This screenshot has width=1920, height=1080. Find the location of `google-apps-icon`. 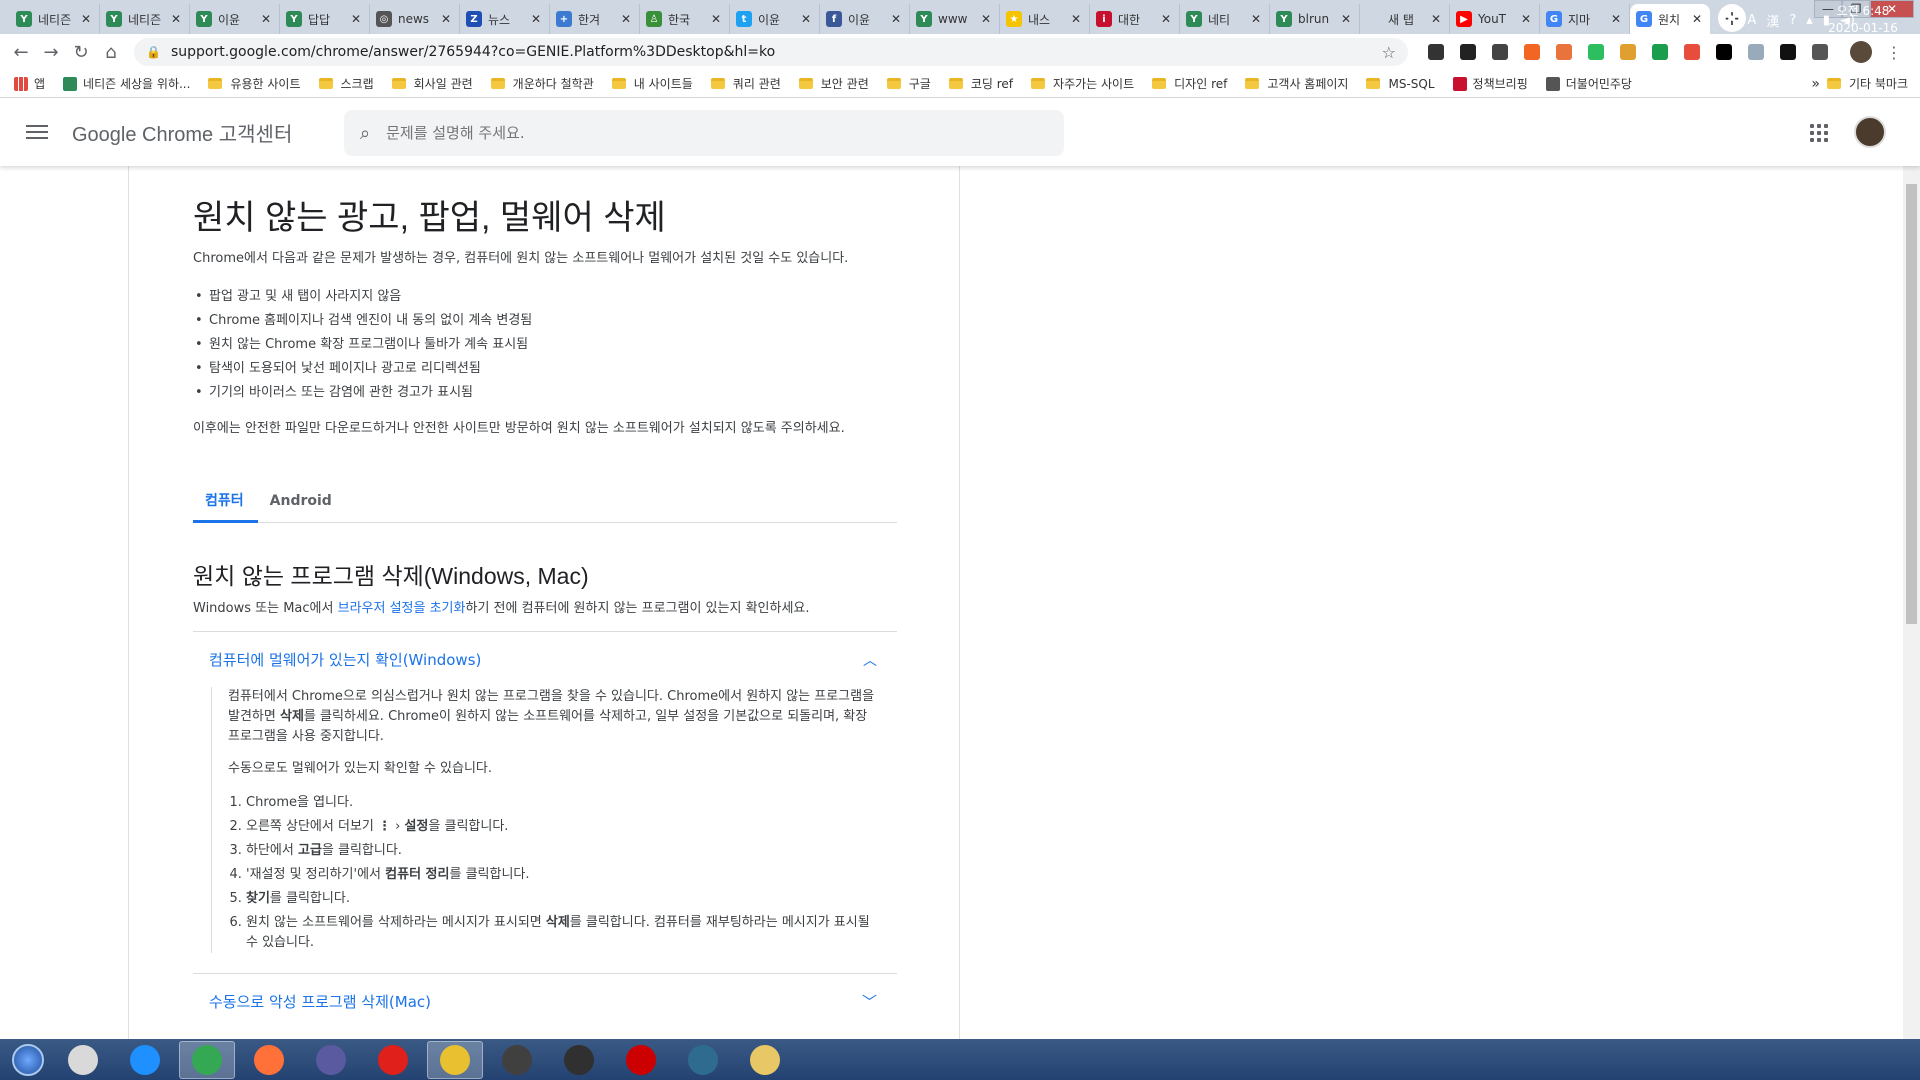

google-apps-icon is located at coordinates (1819, 133).